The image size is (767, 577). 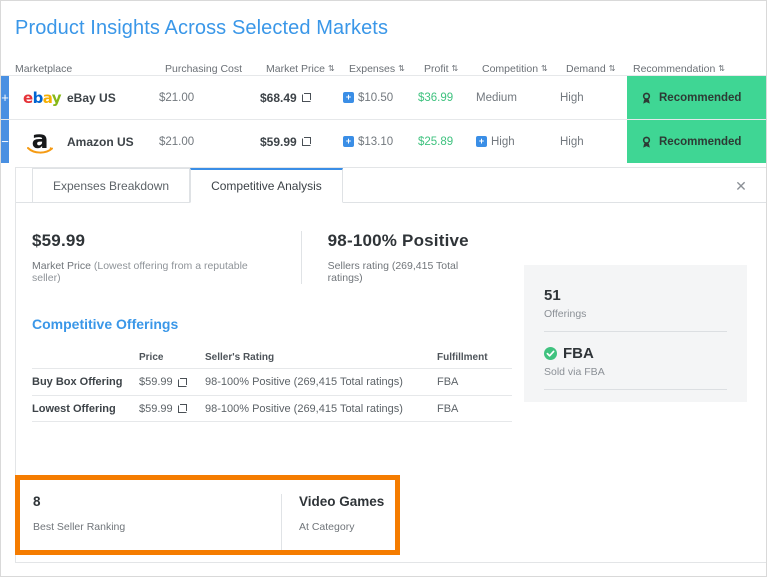 I want to click on marketplace-name: Amazon US, so click(x=100, y=141).